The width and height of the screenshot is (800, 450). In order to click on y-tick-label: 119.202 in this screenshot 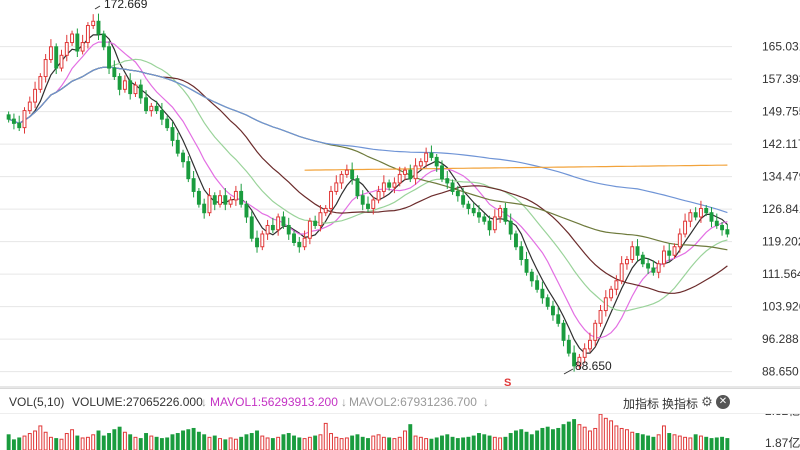, I will do `click(781, 242)`.